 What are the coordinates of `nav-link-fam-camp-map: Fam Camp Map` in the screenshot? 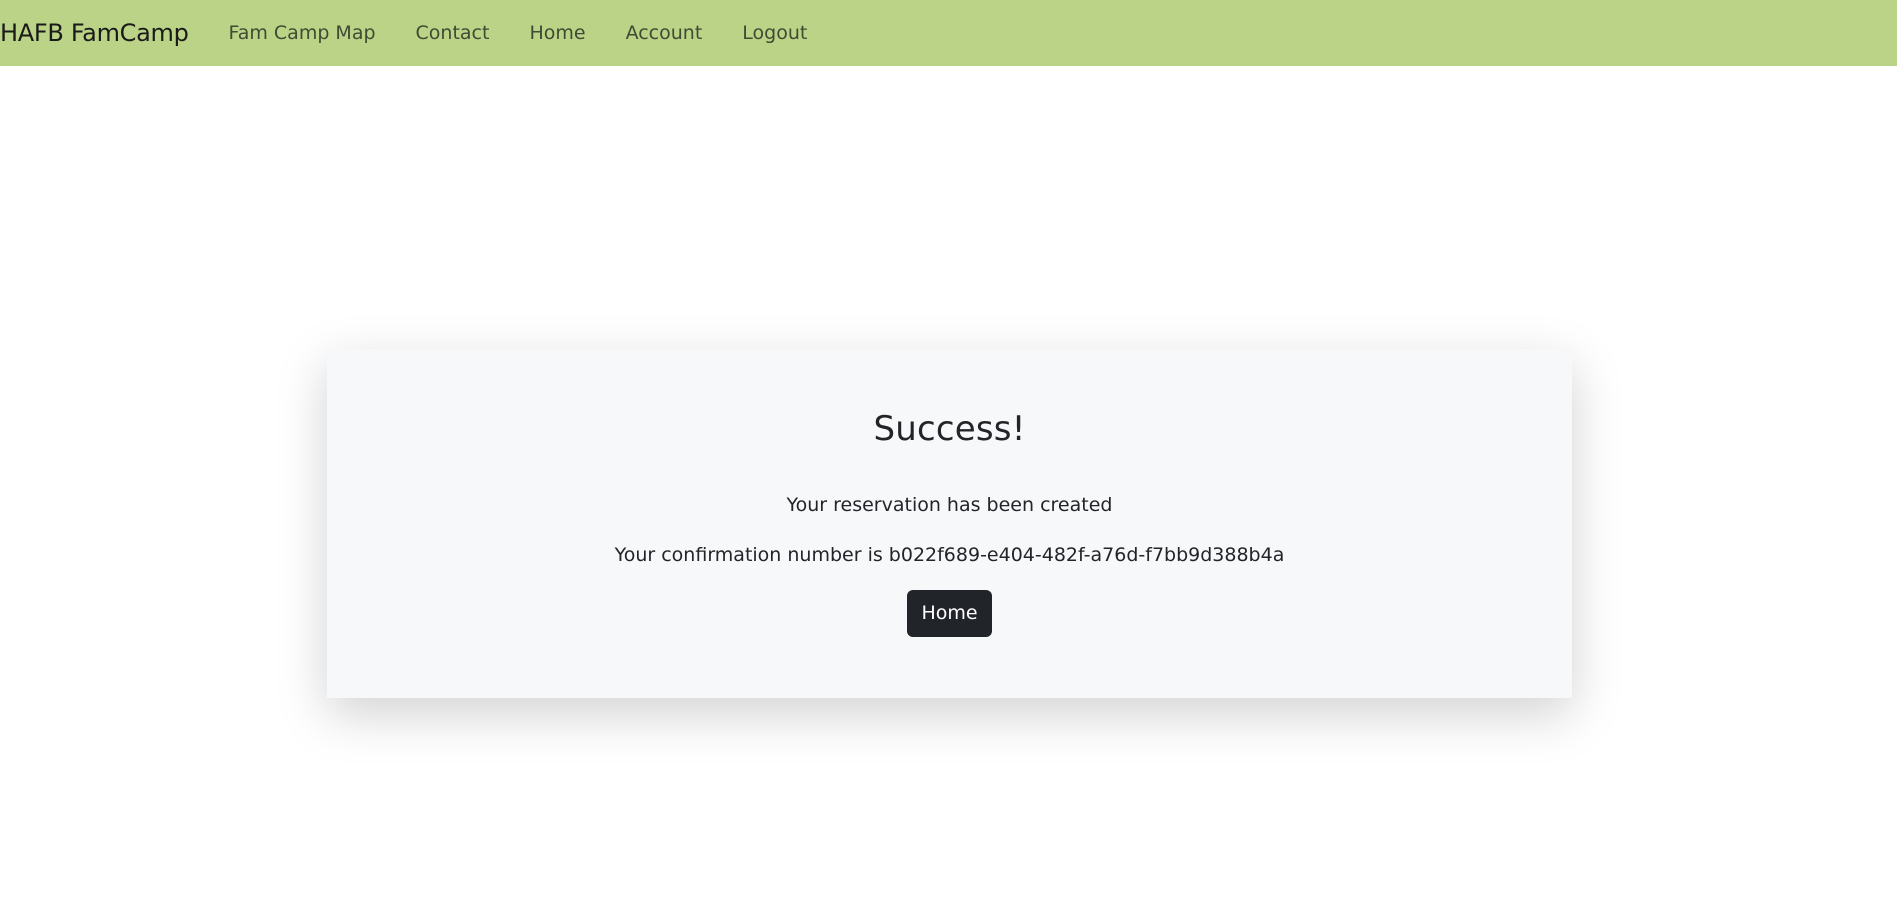 It's located at (302, 33).